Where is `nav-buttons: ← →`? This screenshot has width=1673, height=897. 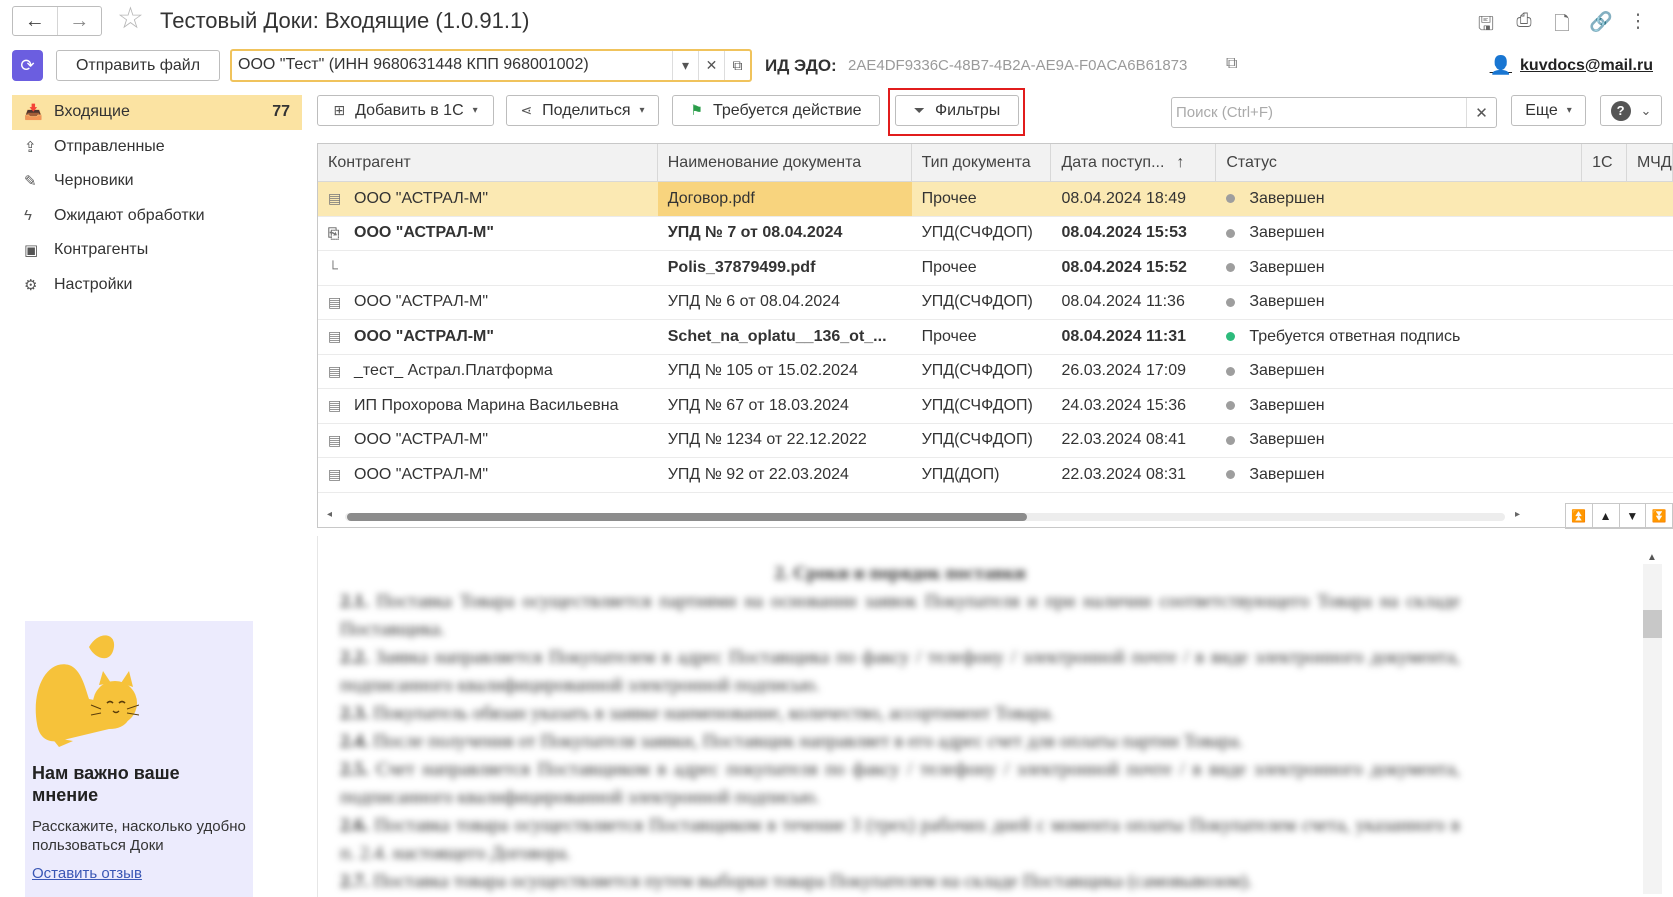
nav-buttons: ← → is located at coordinates (57, 21).